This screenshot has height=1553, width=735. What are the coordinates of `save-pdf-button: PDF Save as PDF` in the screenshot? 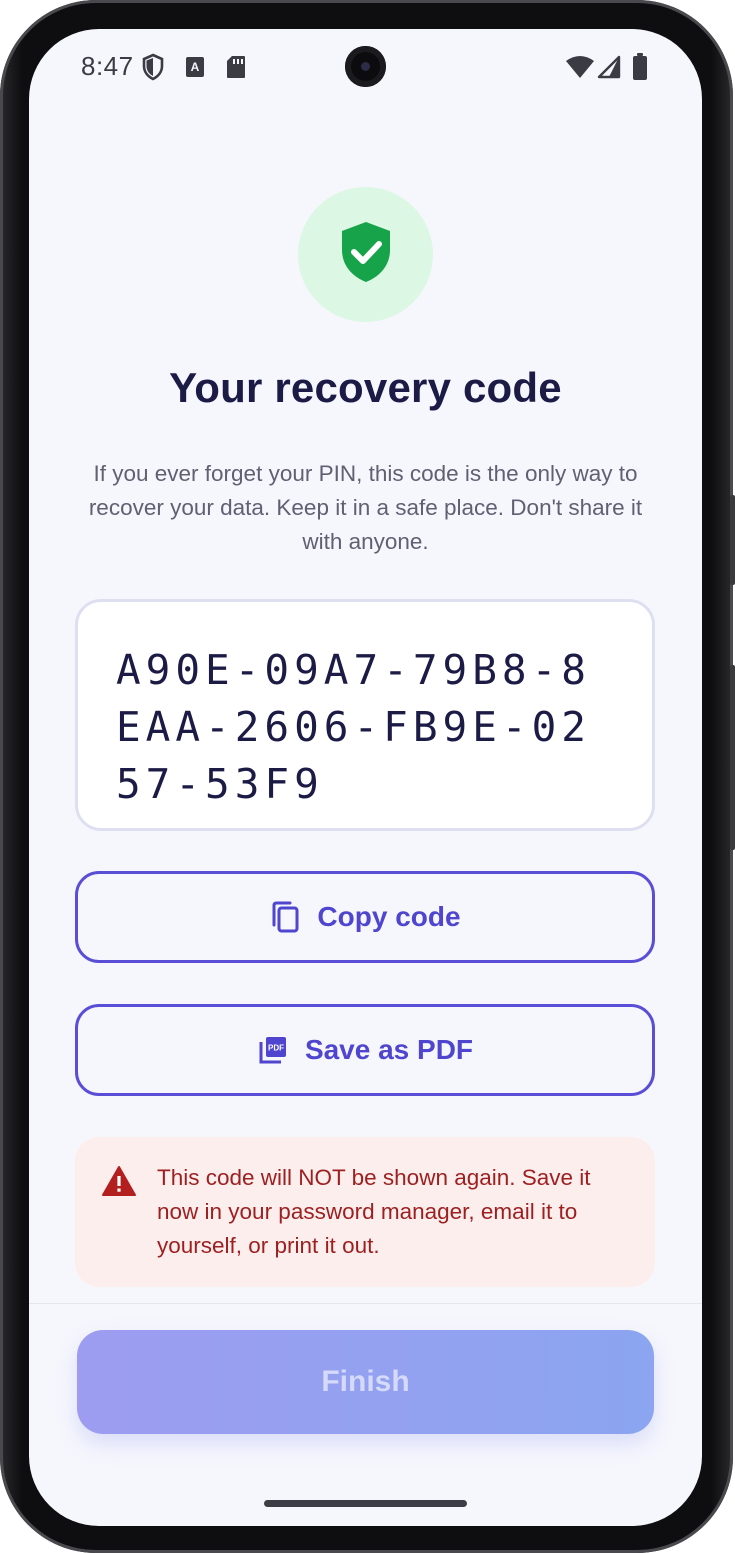 It's located at (365, 1050).